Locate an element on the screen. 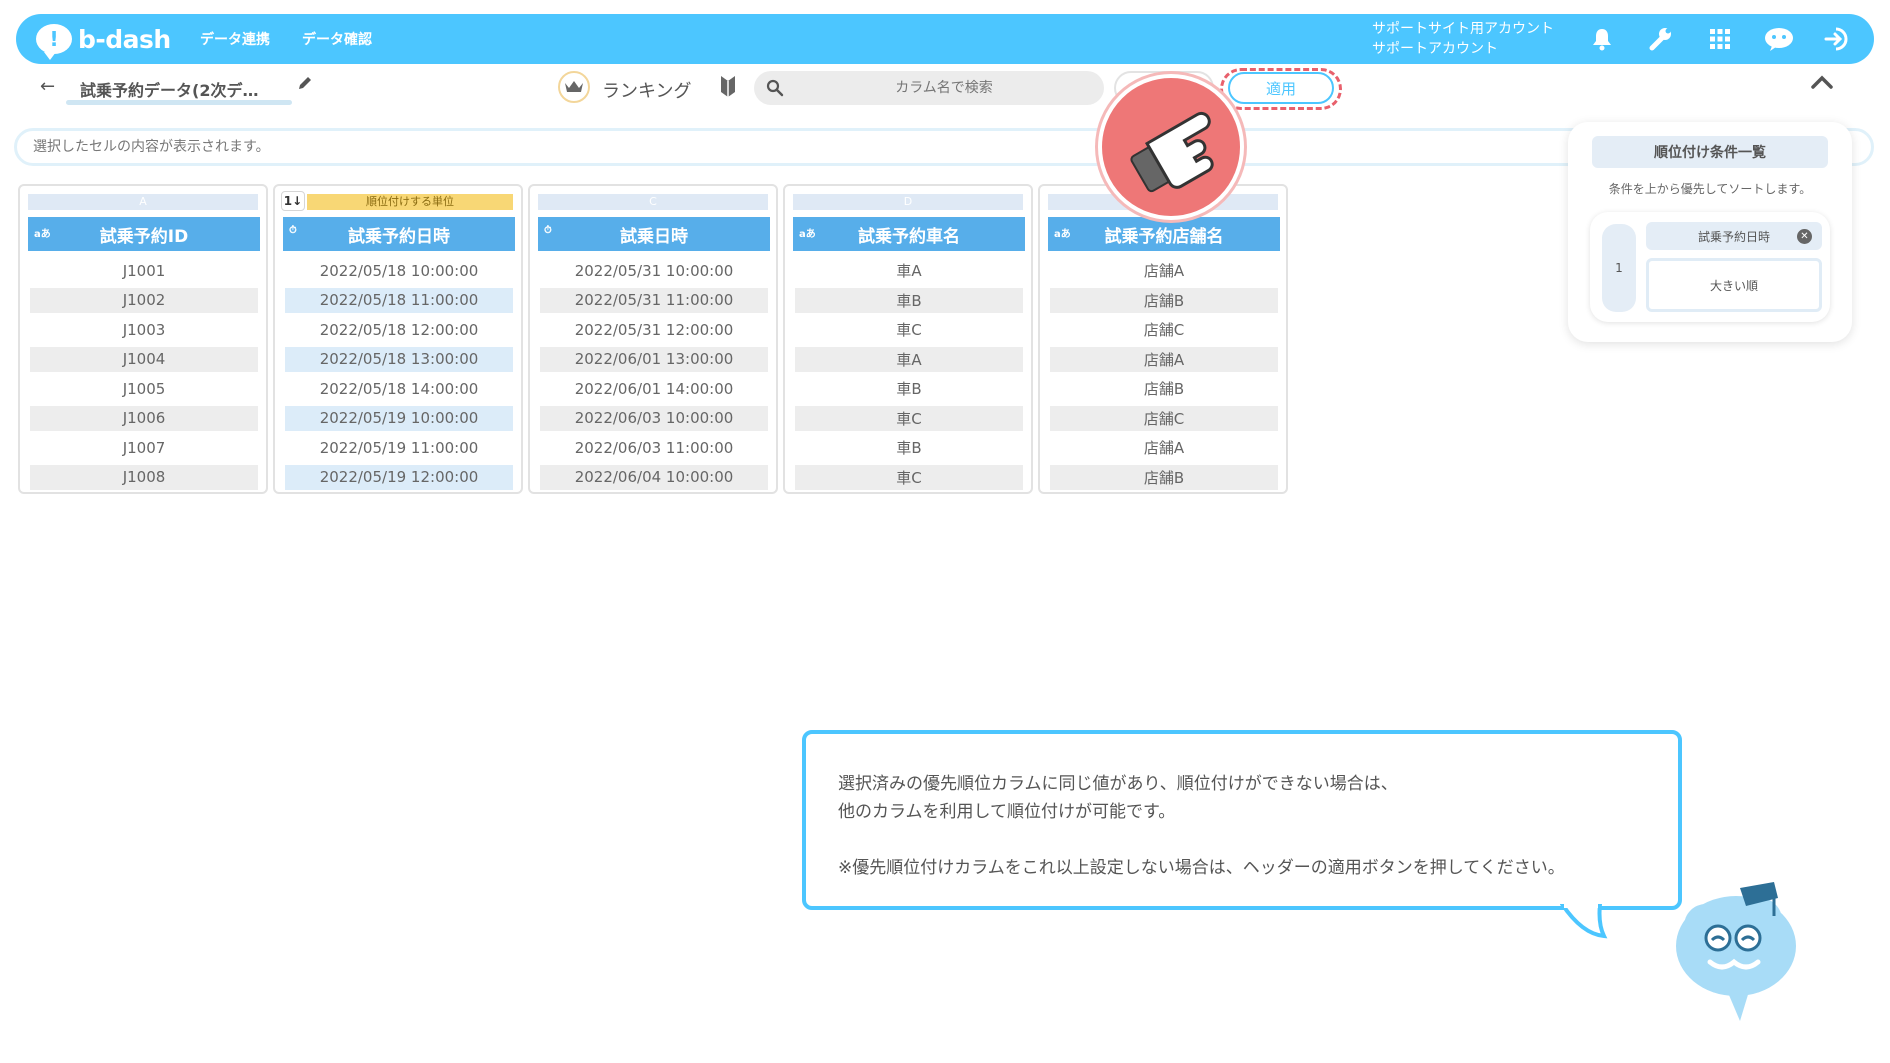  nav-data-check: データ確認 is located at coordinates (337, 39).